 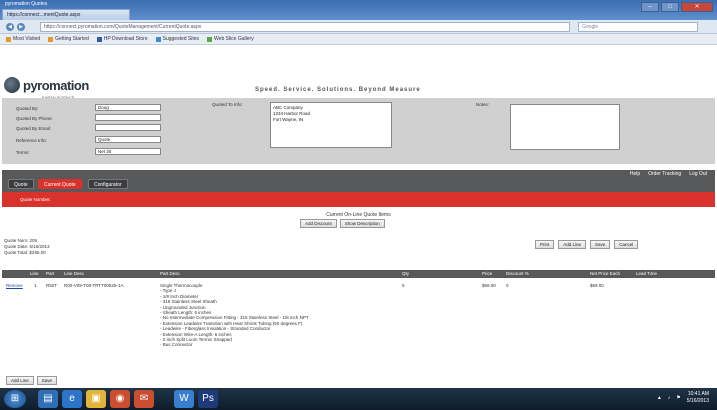 What do you see at coordinates (572, 244) in the screenshot?
I see `add-line-button: Add Line` at bounding box center [572, 244].